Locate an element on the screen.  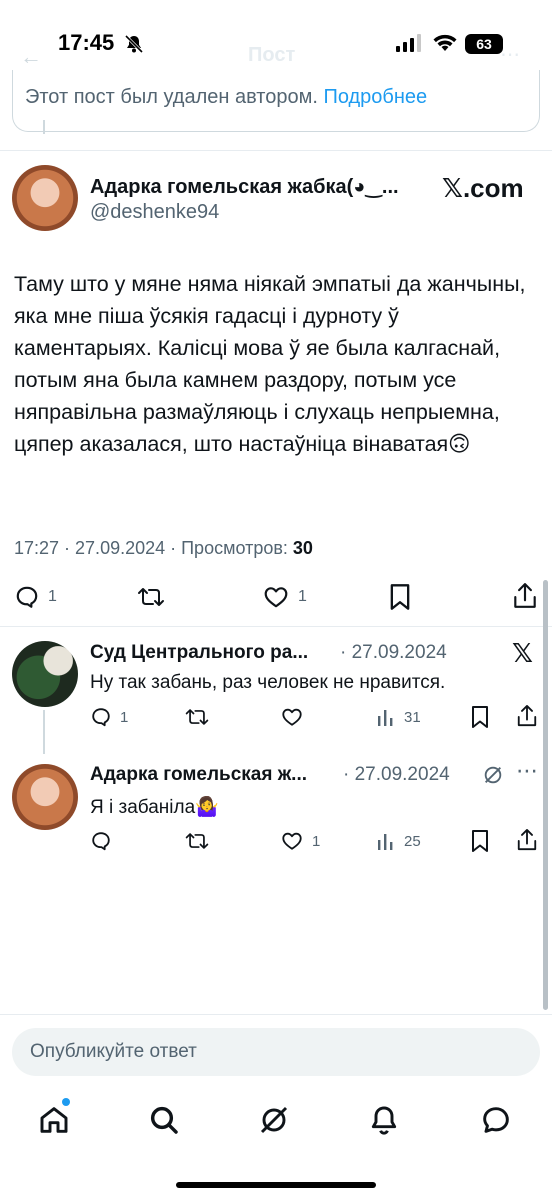
notifications-icon is located at coordinates (384, 1120).